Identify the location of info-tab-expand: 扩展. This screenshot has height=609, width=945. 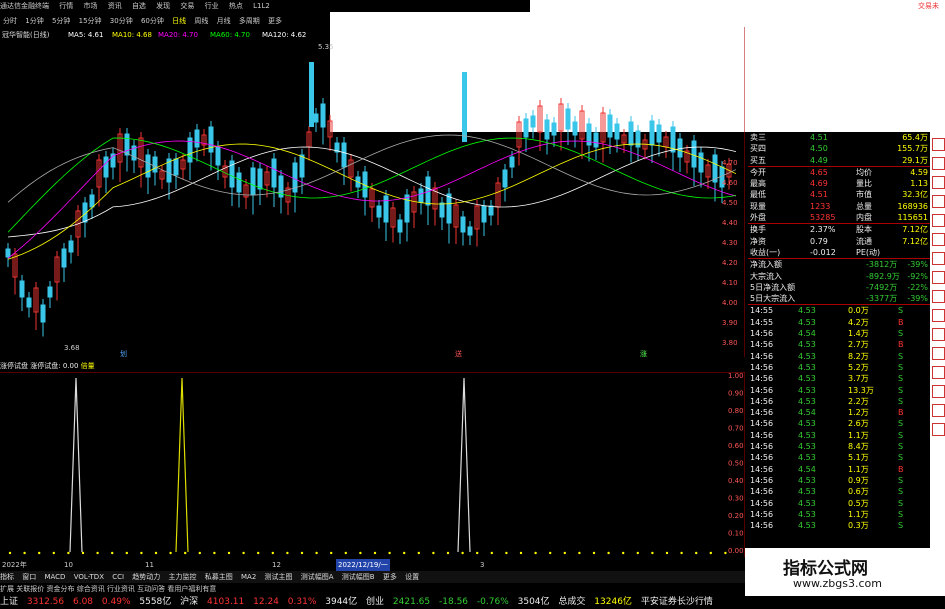
(7, 589).